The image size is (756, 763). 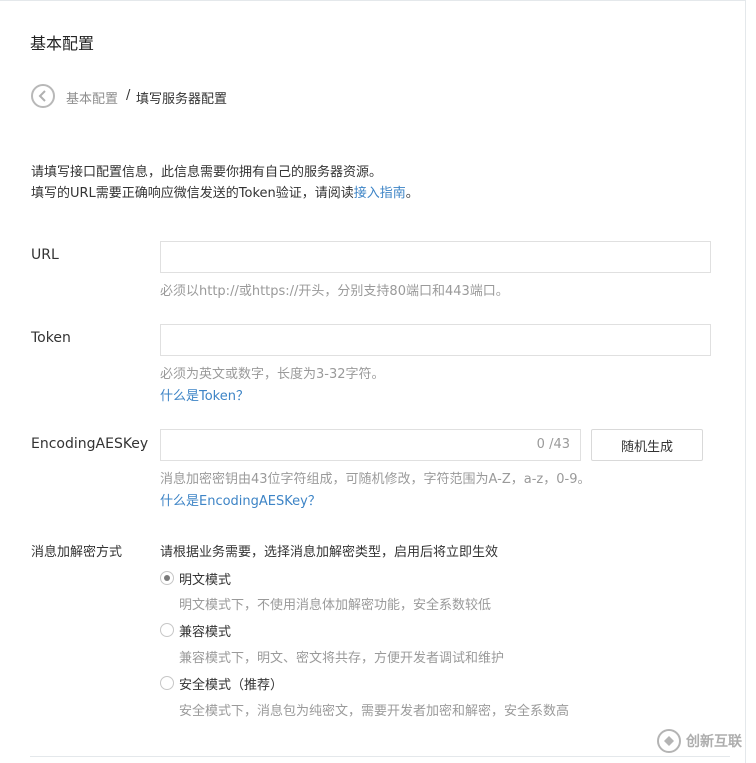 I want to click on back-button, so click(x=43, y=96).